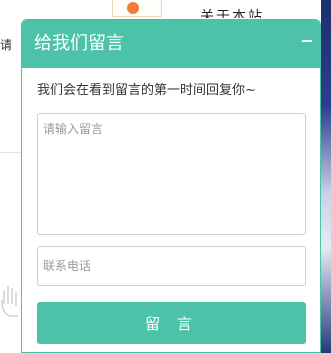  I want to click on background-heading: 关于本站, so click(232, 13).